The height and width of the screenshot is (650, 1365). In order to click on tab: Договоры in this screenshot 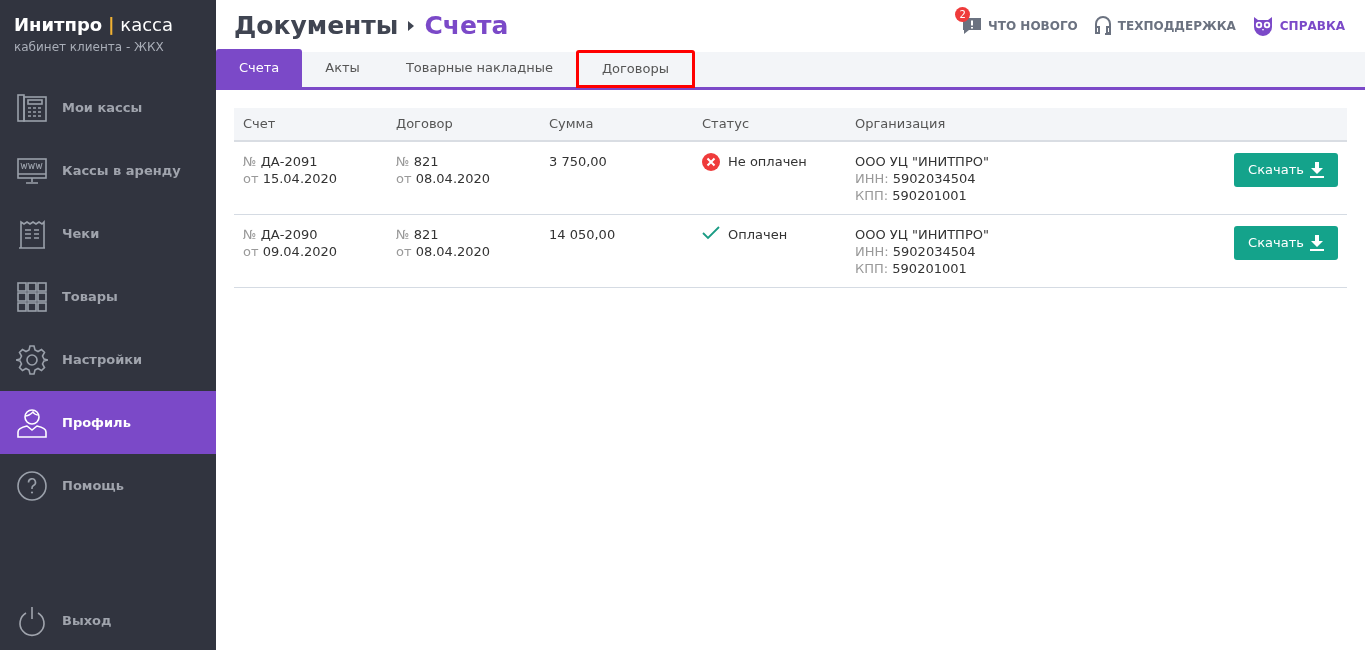, I will do `click(635, 69)`.